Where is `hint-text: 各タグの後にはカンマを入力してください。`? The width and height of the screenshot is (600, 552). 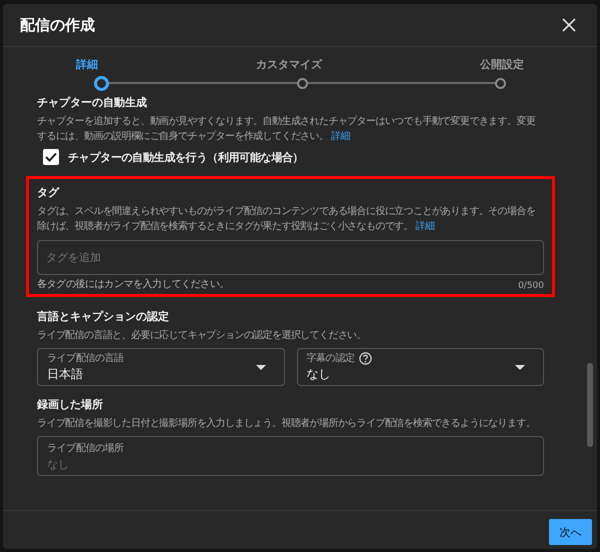 hint-text: 各タグの後にはカンマを入力してください。 is located at coordinates (133, 284).